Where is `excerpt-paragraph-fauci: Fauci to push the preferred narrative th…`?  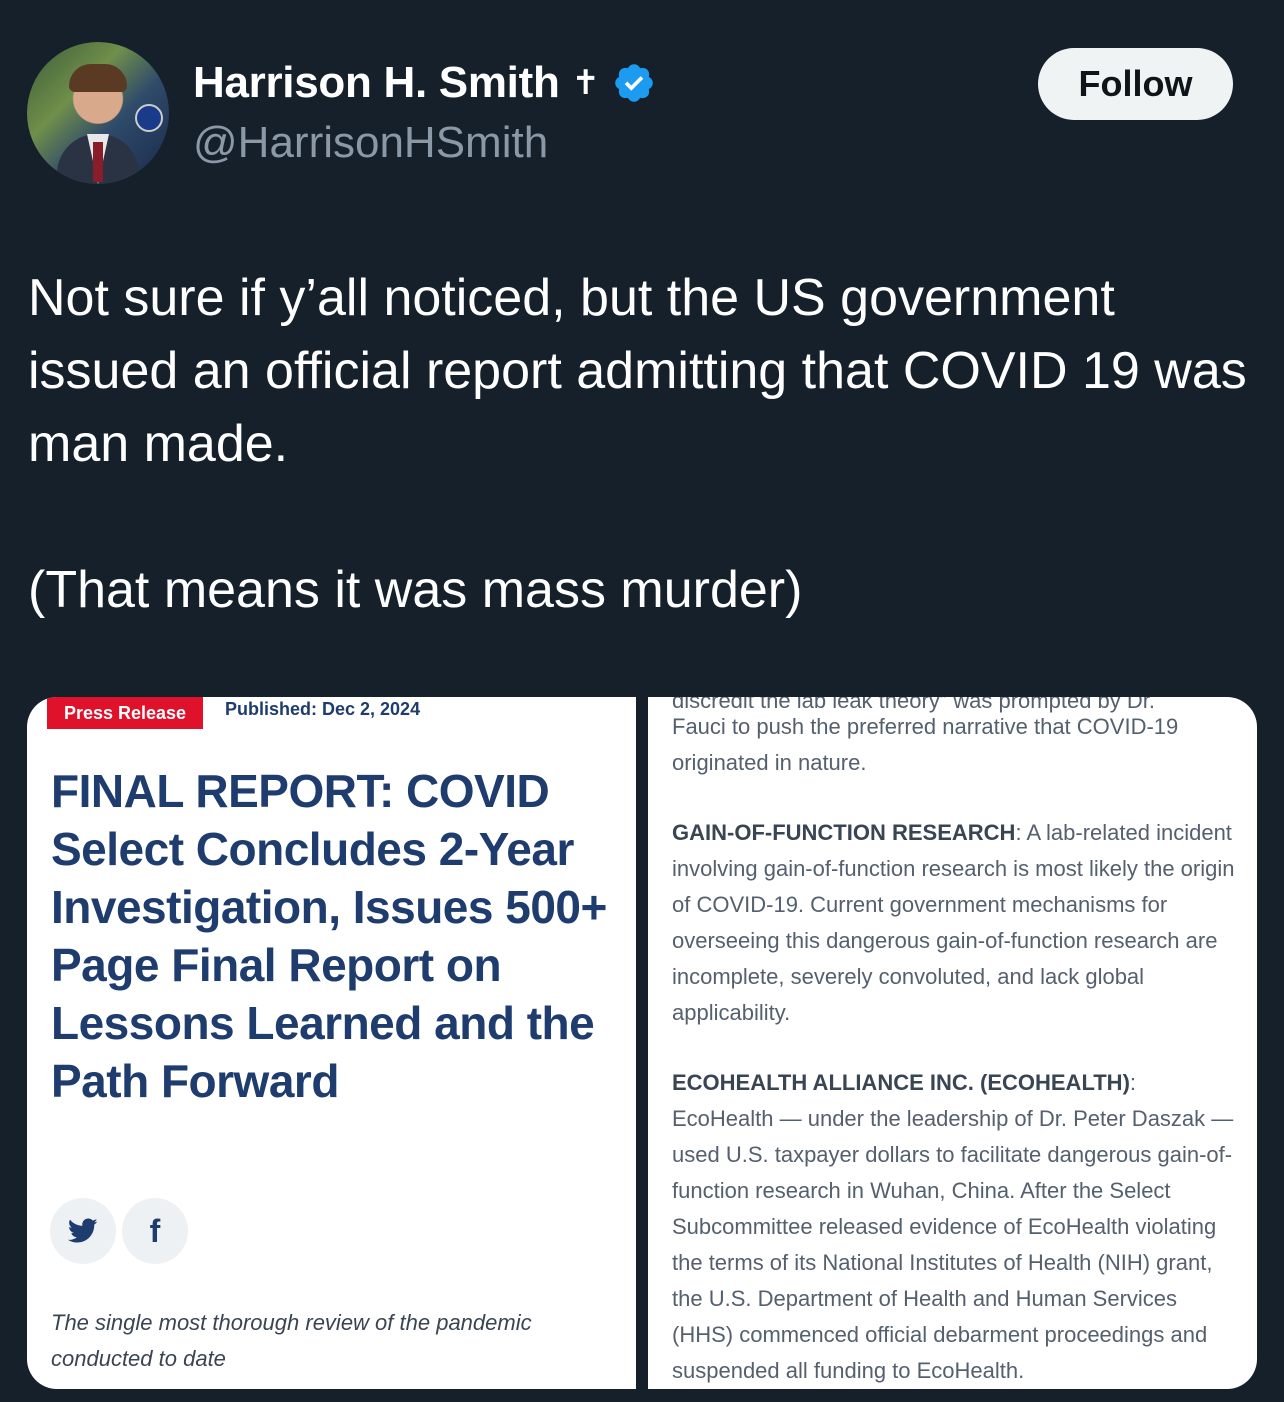
excerpt-paragraph-fauci: Fauci to push the preferred narrative th… is located at coordinates (925, 744).